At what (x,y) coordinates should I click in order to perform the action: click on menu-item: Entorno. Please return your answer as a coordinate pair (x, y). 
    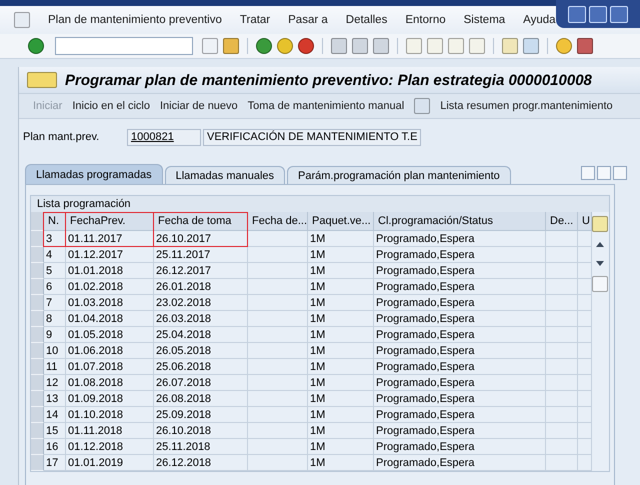
    Looking at the image, I should click on (425, 20).